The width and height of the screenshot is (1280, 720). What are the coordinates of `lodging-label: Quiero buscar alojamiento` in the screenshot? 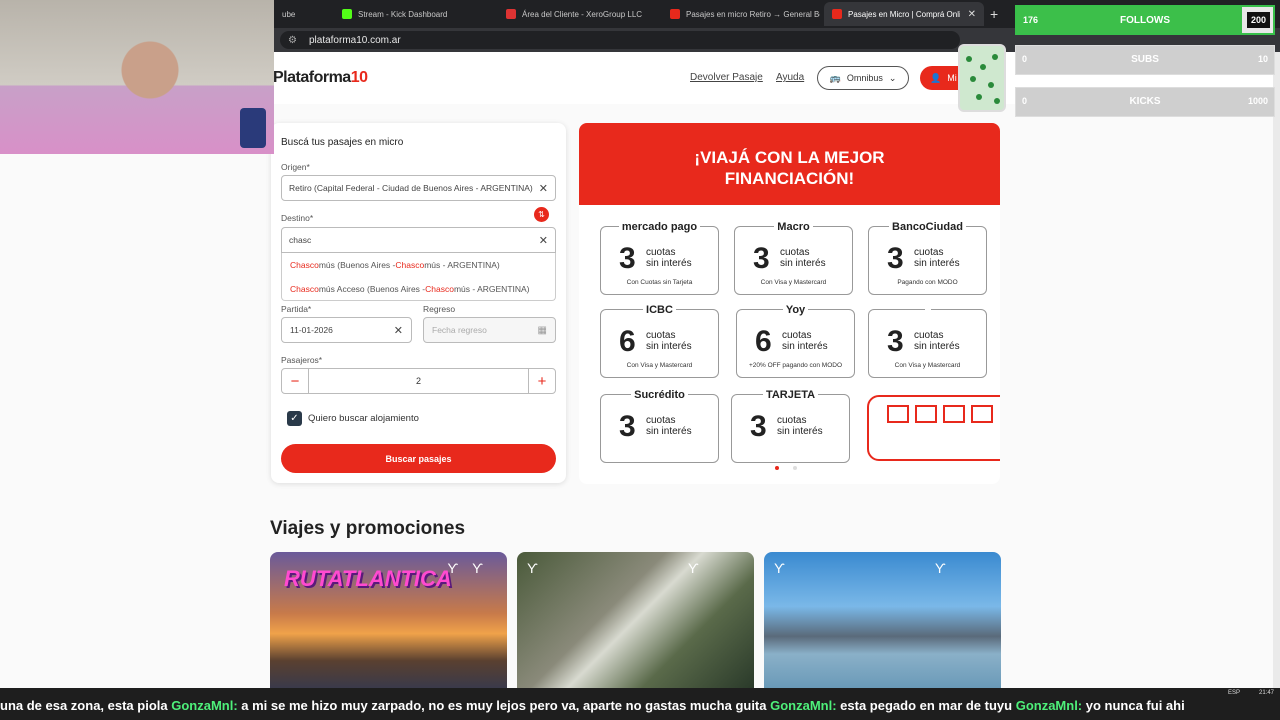 It's located at (363, 418).